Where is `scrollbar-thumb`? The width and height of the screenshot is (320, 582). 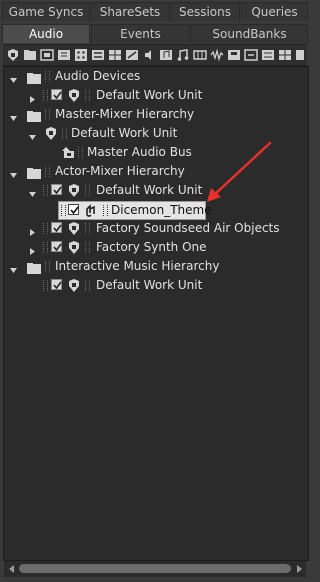 scrollbar-thumb is located at coordinates (155, 568).